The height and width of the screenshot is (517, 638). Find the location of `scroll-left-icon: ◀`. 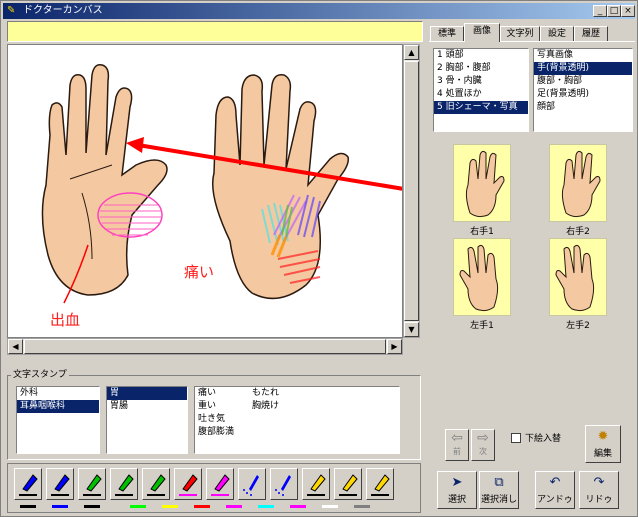

scroll-left-icon: ◀ is located at coordinates (15, 346).